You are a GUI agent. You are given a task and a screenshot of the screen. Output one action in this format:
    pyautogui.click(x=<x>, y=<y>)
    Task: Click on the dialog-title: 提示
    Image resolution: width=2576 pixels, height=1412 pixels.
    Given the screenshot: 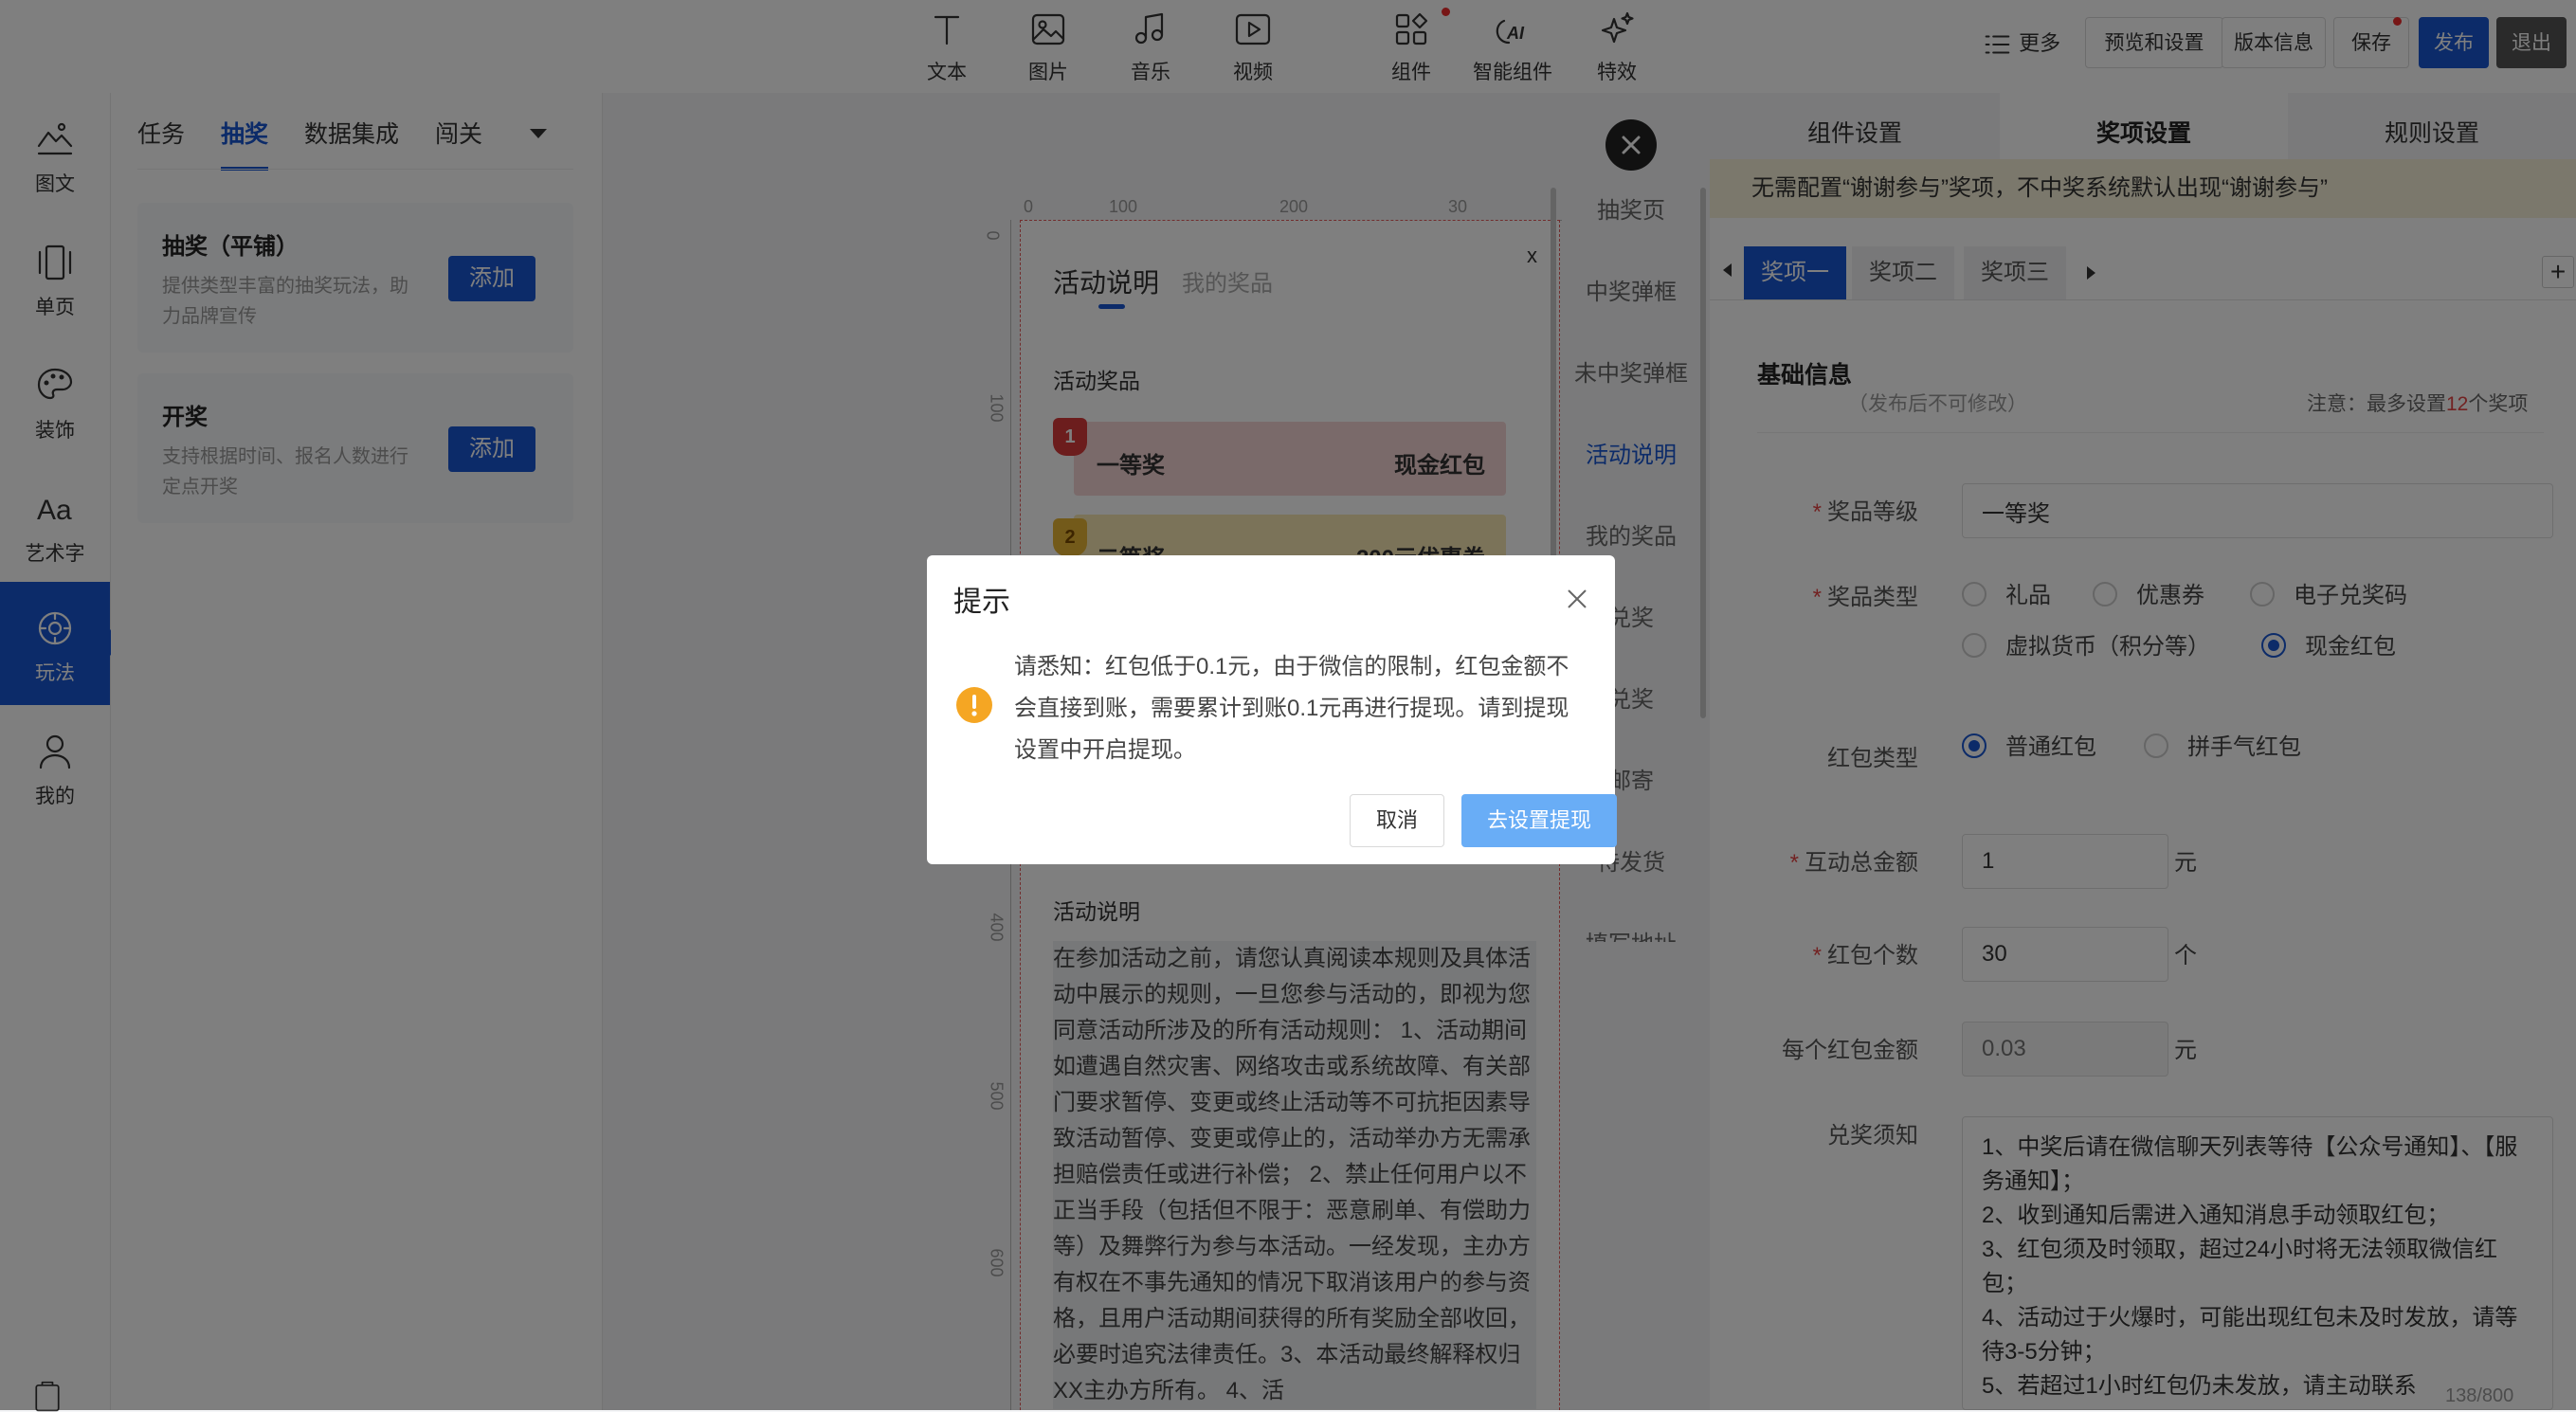 What is the action you would take?
    pyautogui.click(x=981, y=603)
    